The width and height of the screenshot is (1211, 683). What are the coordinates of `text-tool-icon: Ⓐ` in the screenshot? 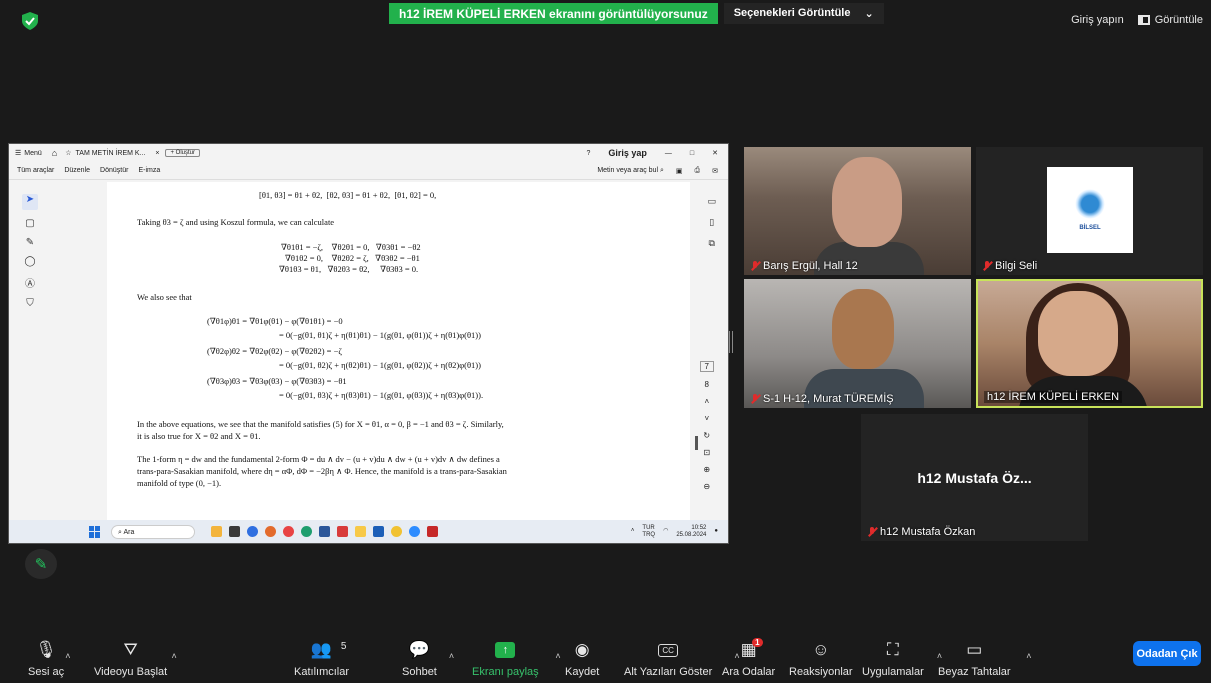 It's located at (30, 282).